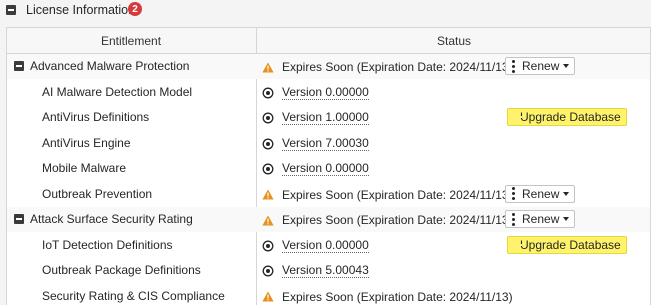 Image resolution: width=651 pixels, height=305 pixels. What do you see at coordinates (111, 219) in the screenshot?
I see `entitlement-name: Attack Surface Security Rating` at bounding box center [111, 219].